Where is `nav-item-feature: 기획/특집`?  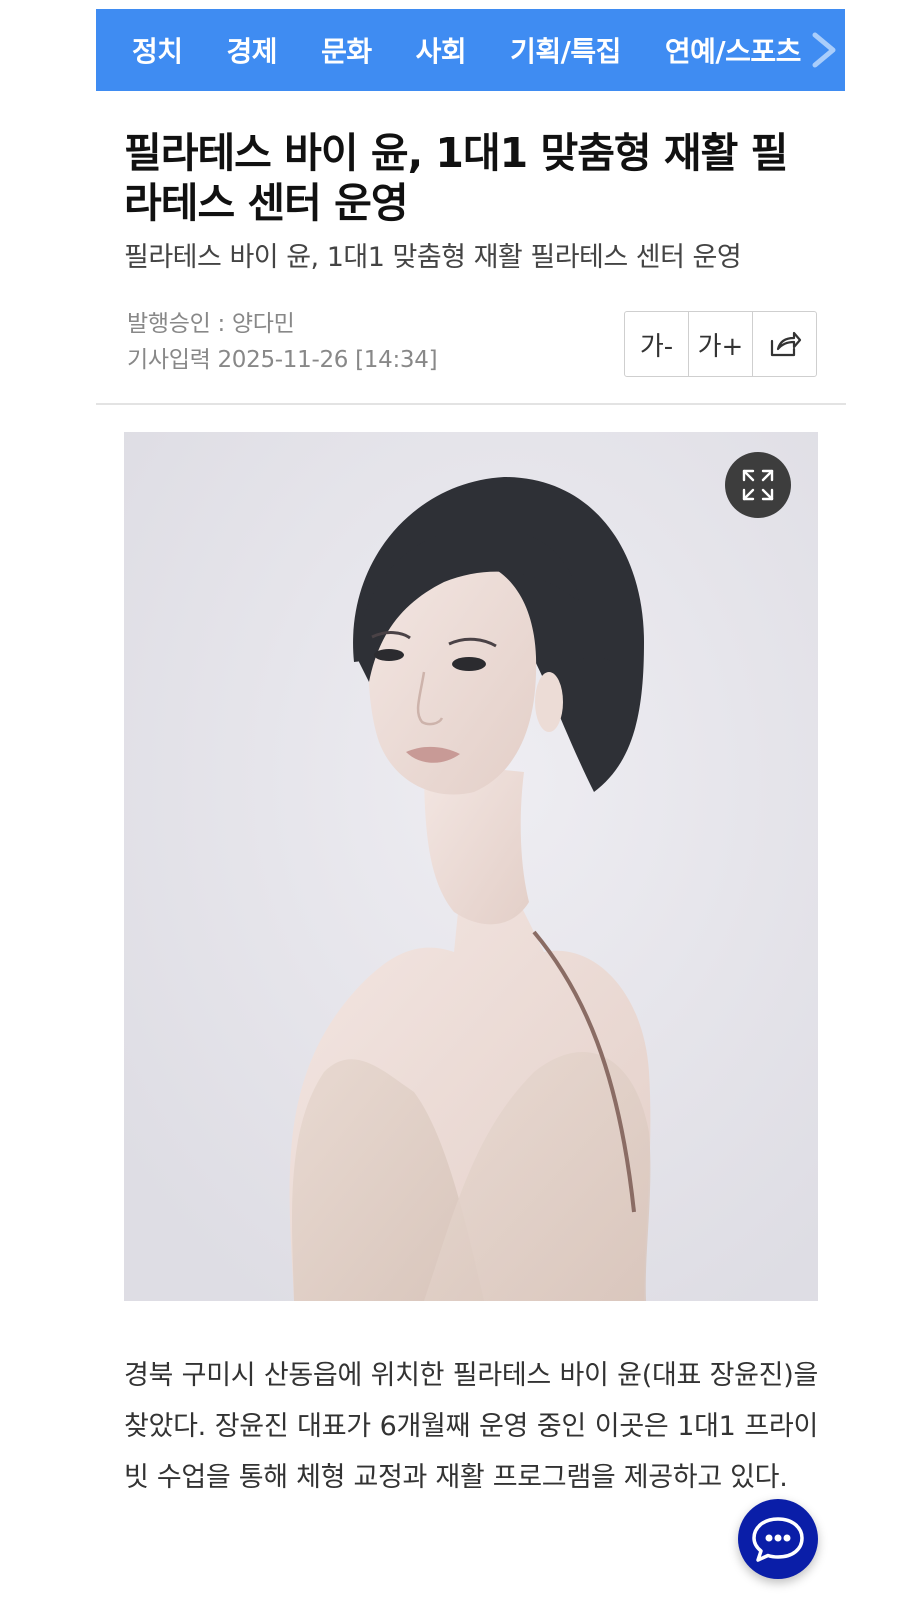 nav-item-feature: 기획/특집 is located at coordinates (565, 50).